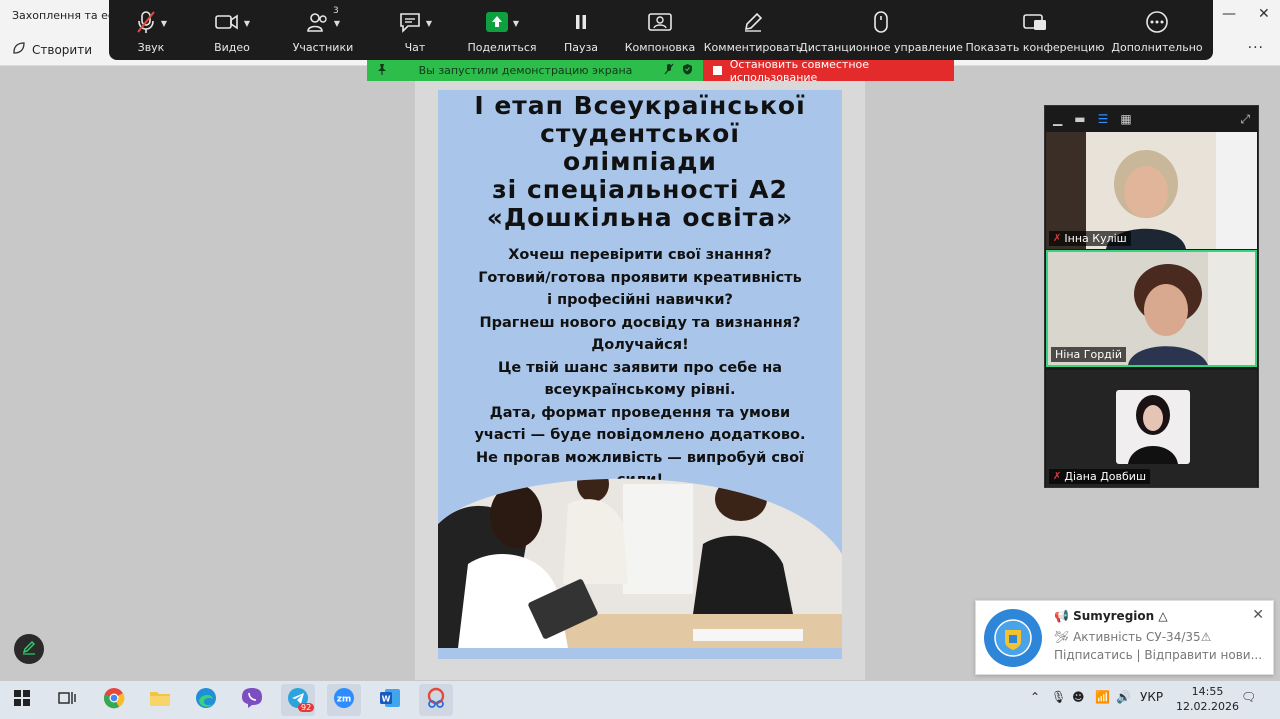 This screenshot has width=1280, height=719. What do you see at coordinates (1157, 23) in the screenshot?
I see `more-icon` at bounding box center [1157, 23].